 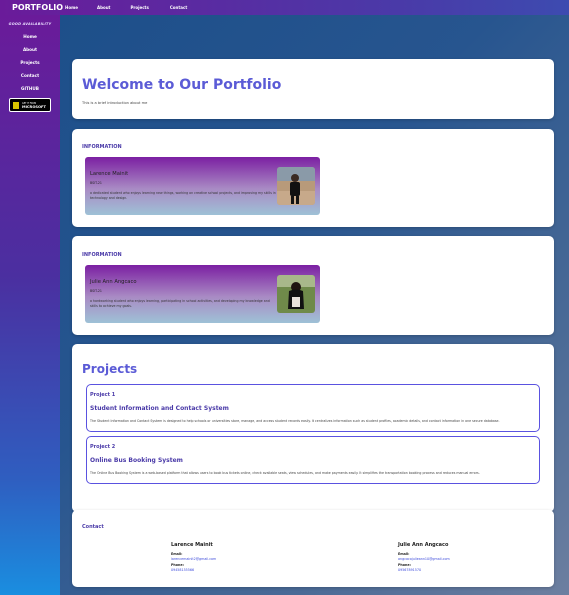 What do you see at coordinates (16, 105) in the screenshot?
I see `microsoft-logo-icon` at bounding box center [16, 105].